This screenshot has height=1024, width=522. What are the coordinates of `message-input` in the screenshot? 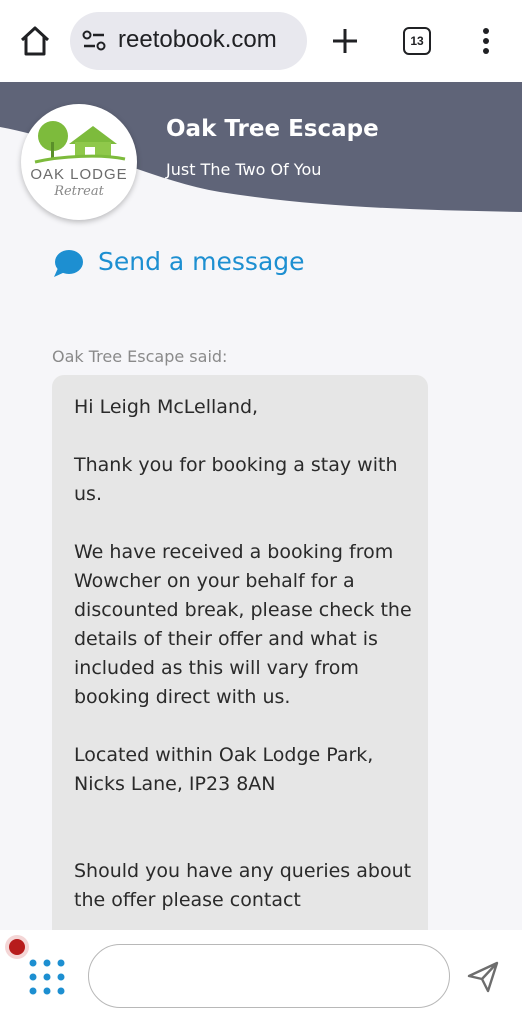 It's located at (269, 976).